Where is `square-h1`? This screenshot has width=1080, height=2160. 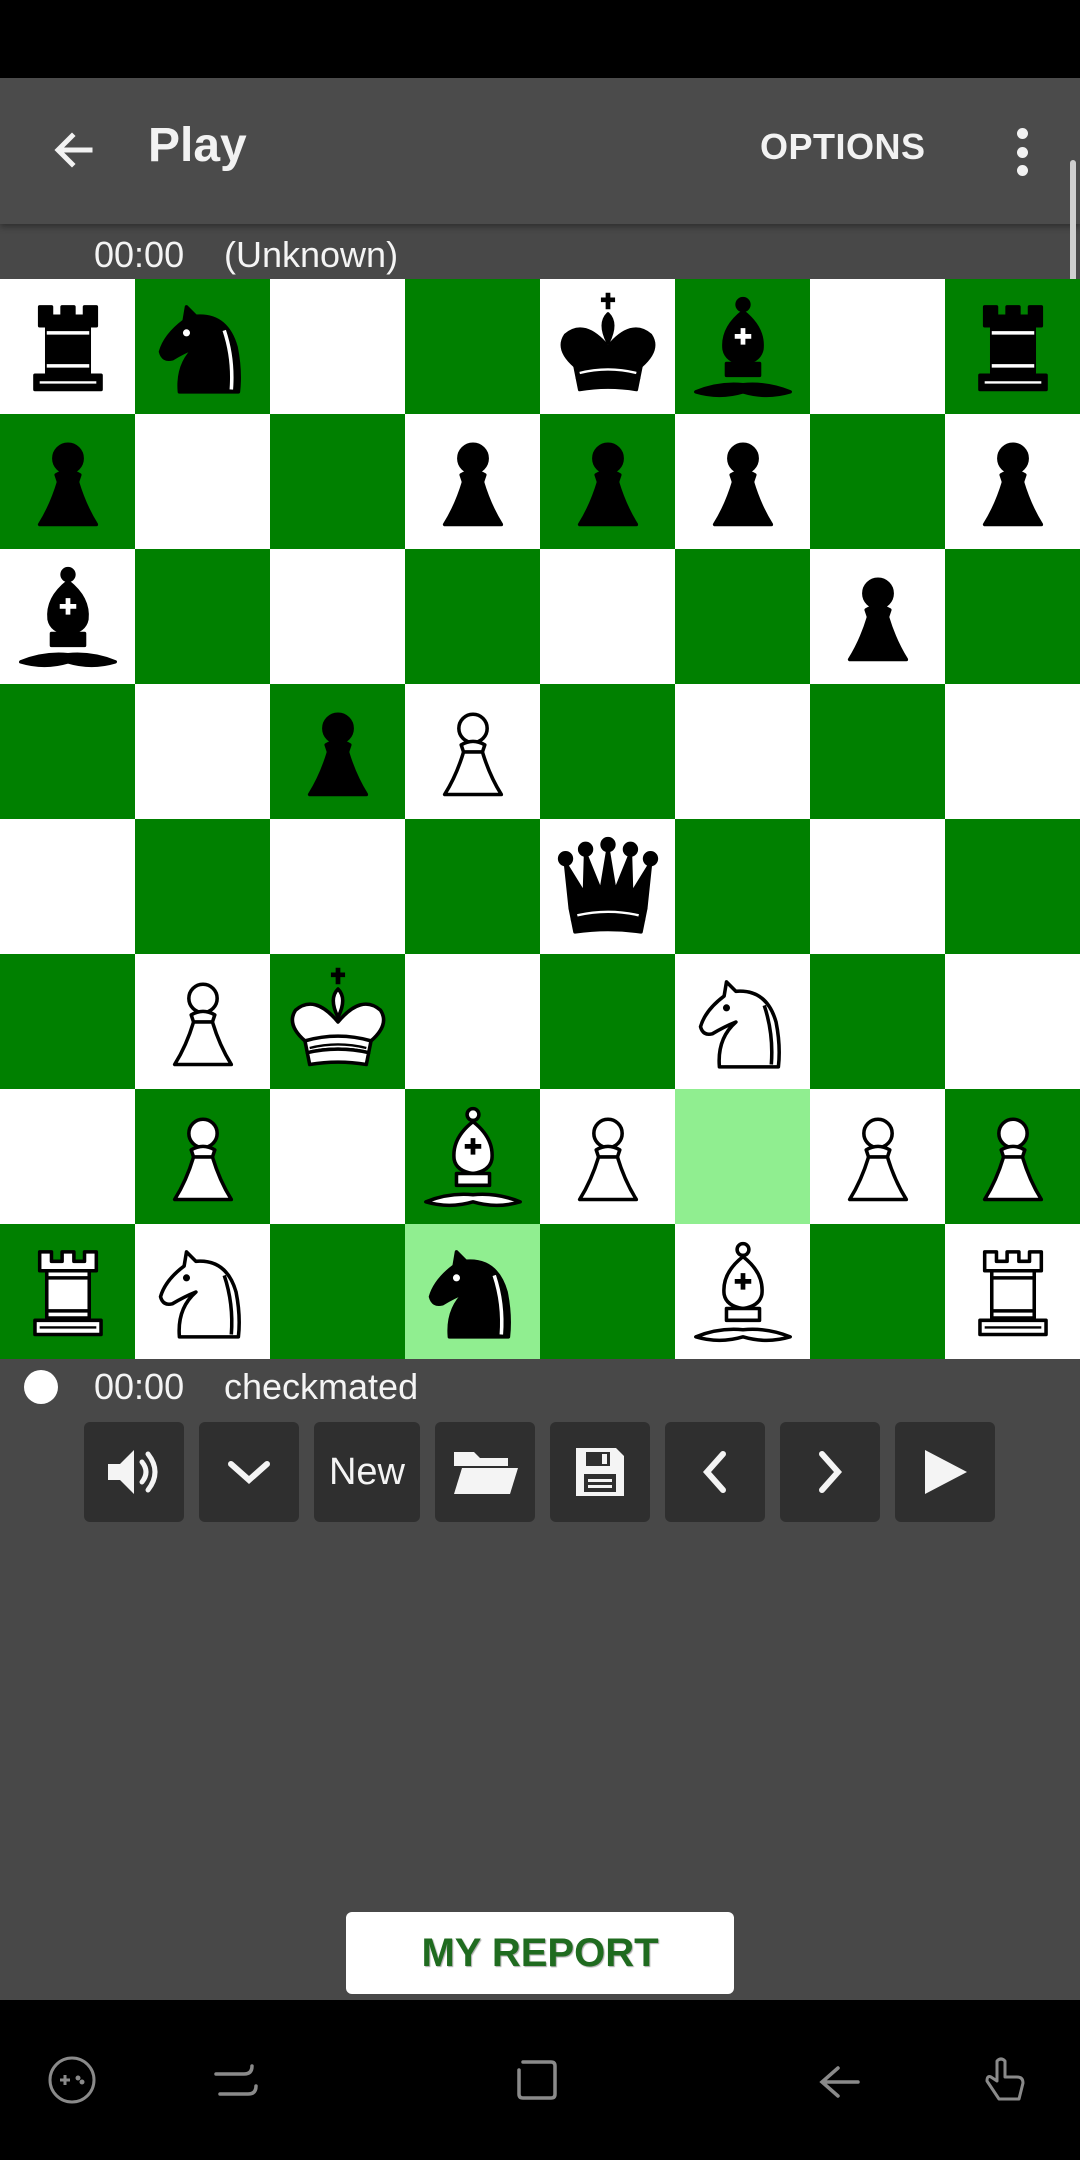
square-h1 is located at coordinates (1012, 1291).